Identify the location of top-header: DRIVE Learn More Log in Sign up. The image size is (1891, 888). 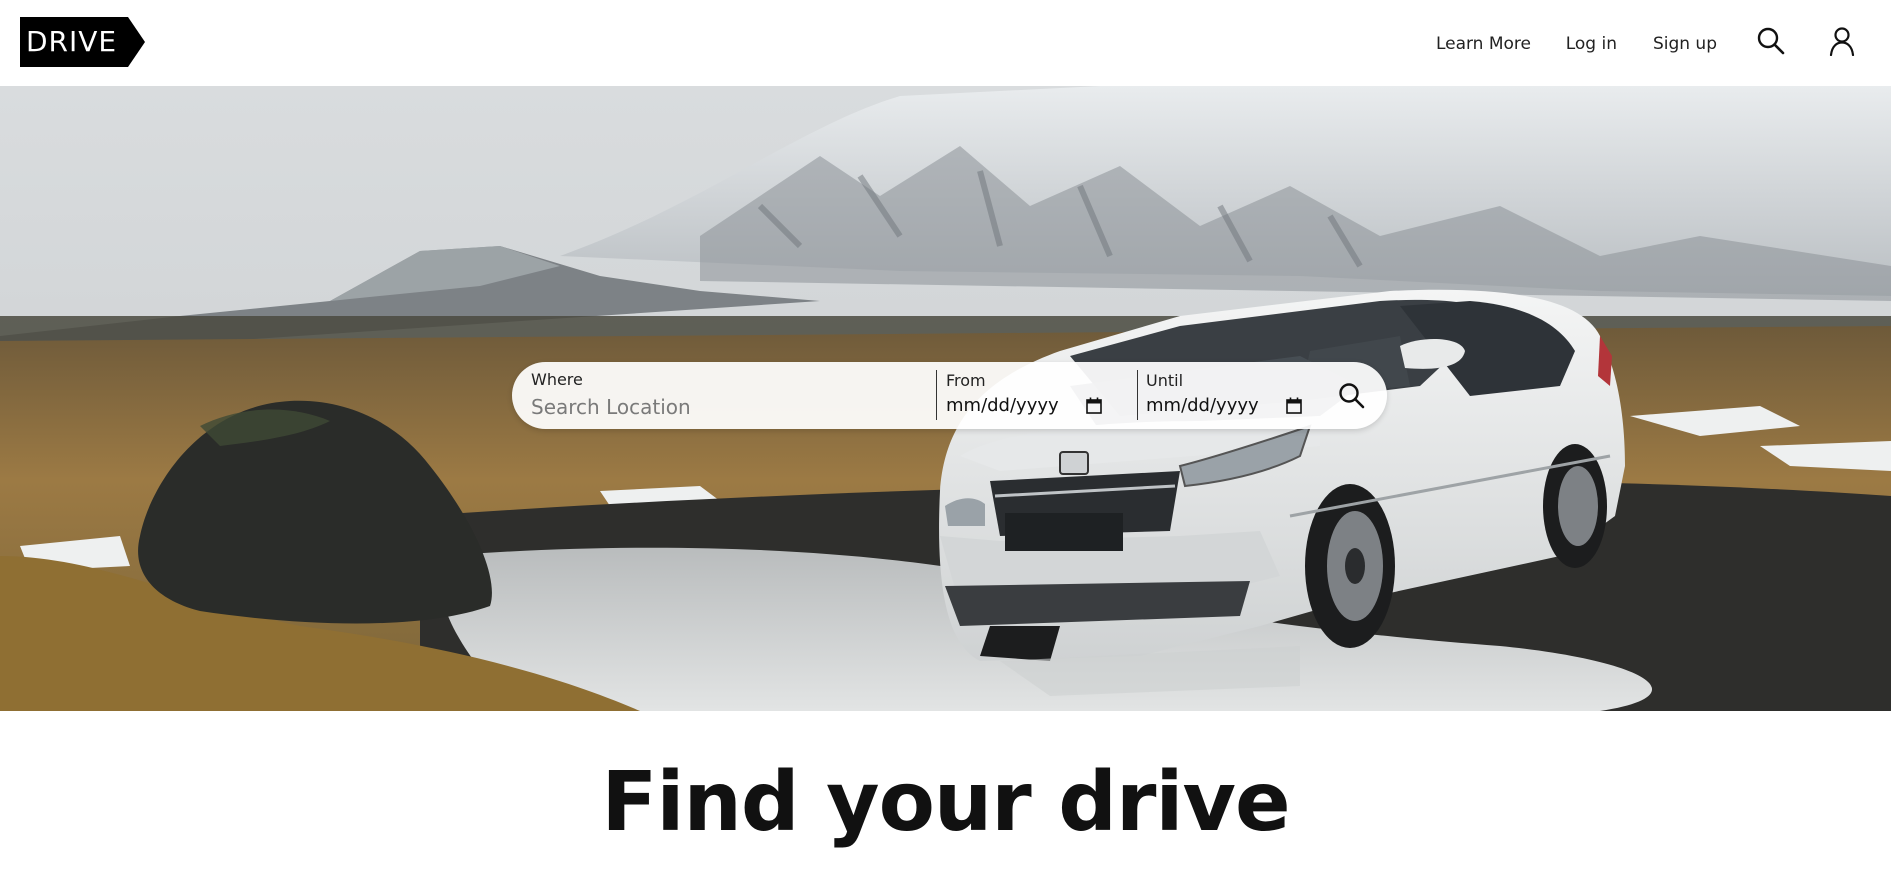
(945, 43).